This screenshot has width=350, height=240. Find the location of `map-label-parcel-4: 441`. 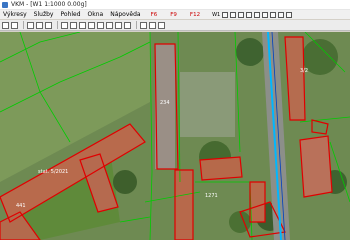

map-label-parcel-4: 441 is located at coordinates (21, 206).